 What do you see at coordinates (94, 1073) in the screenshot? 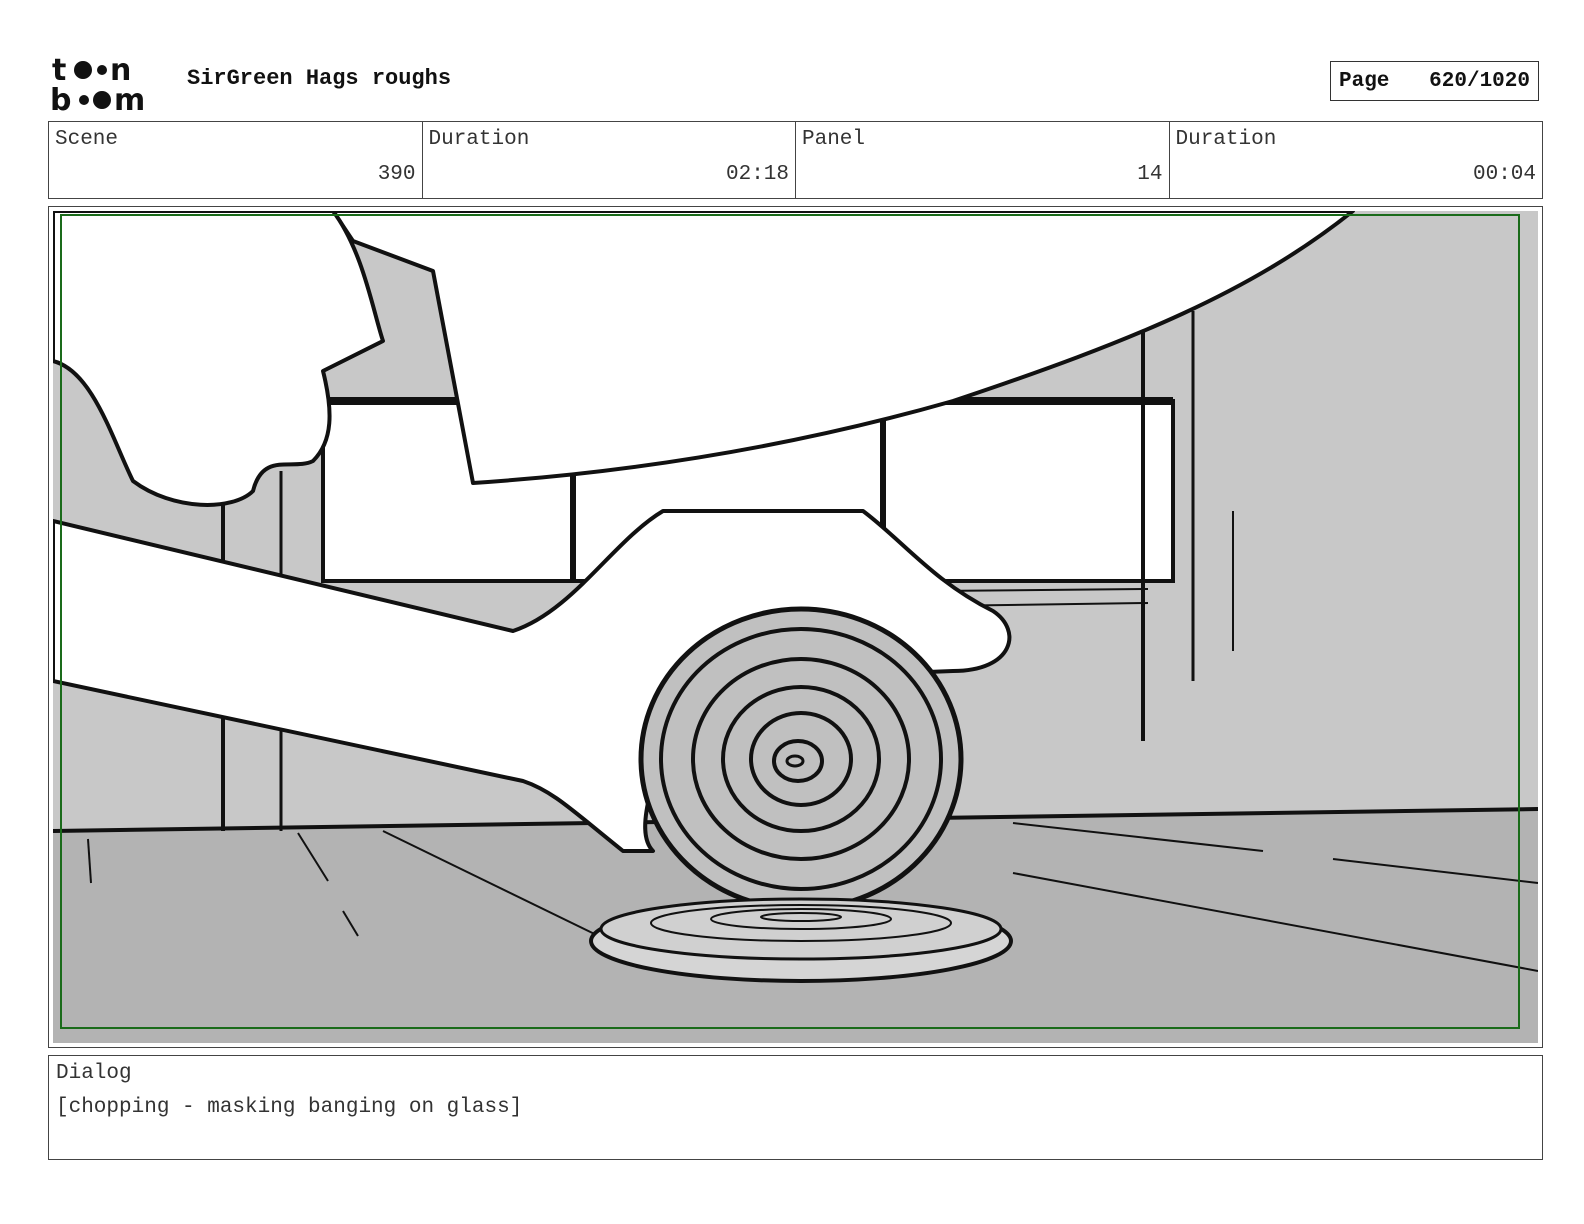
I see `dialog-label: Dialog` at bounding box center [94, 1073].